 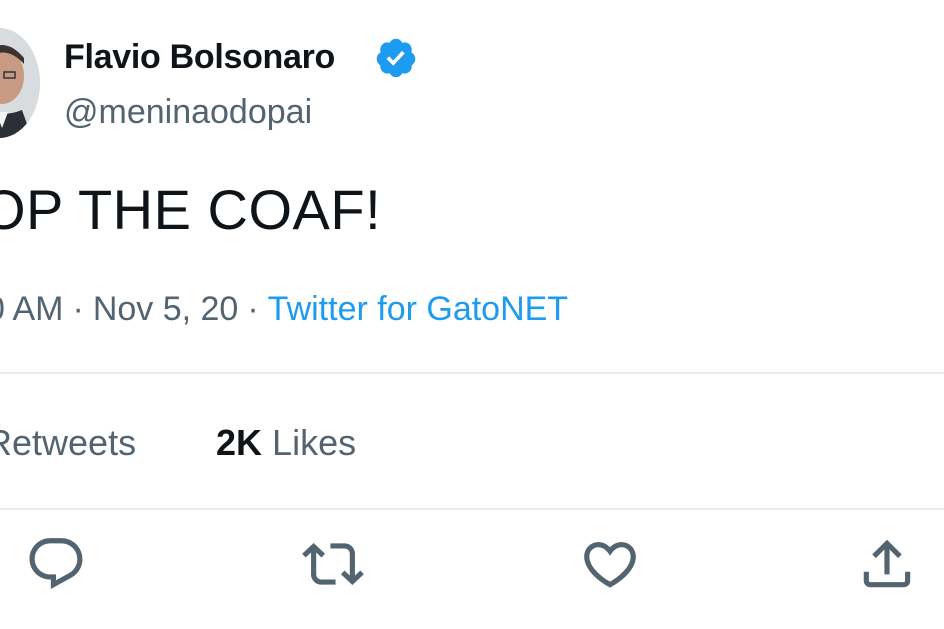 I want to click on avatar, so click(x=20, y=83).